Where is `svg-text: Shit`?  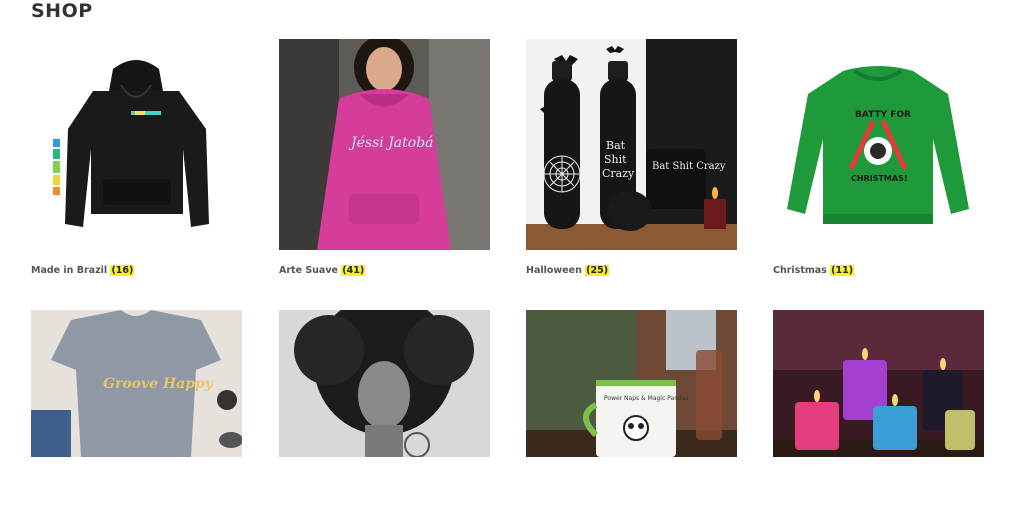 svg-text: Shit is located at coordinates (615, 159).